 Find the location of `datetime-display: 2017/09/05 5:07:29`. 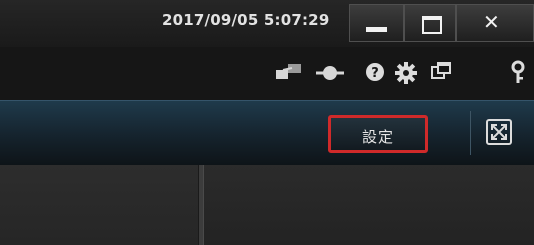

datetime-display: 2017/09/05 5:07:29 is located at coordinates (246, 20).